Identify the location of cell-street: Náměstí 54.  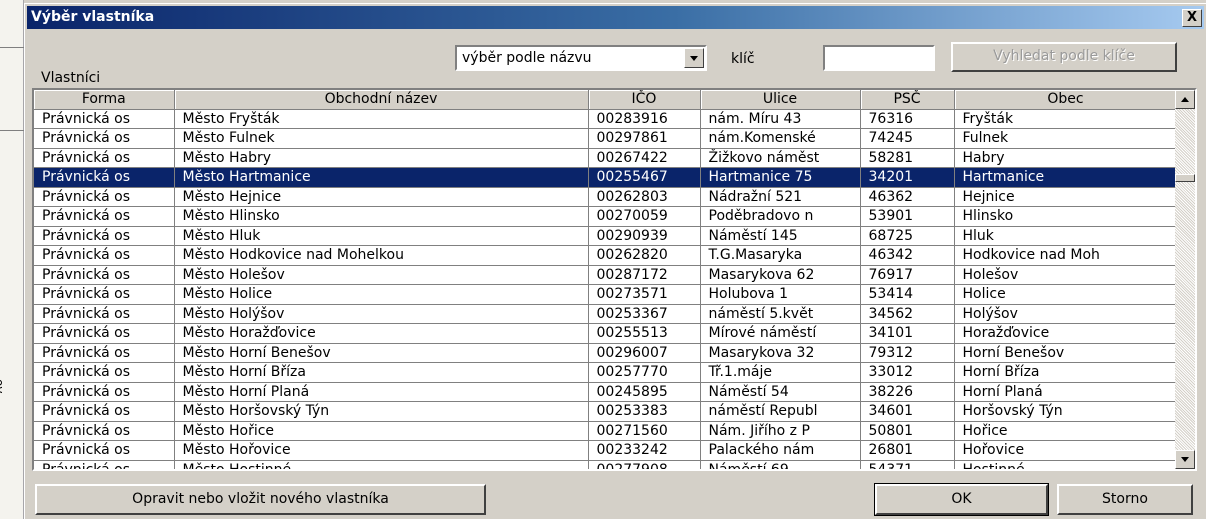
(780, 392).